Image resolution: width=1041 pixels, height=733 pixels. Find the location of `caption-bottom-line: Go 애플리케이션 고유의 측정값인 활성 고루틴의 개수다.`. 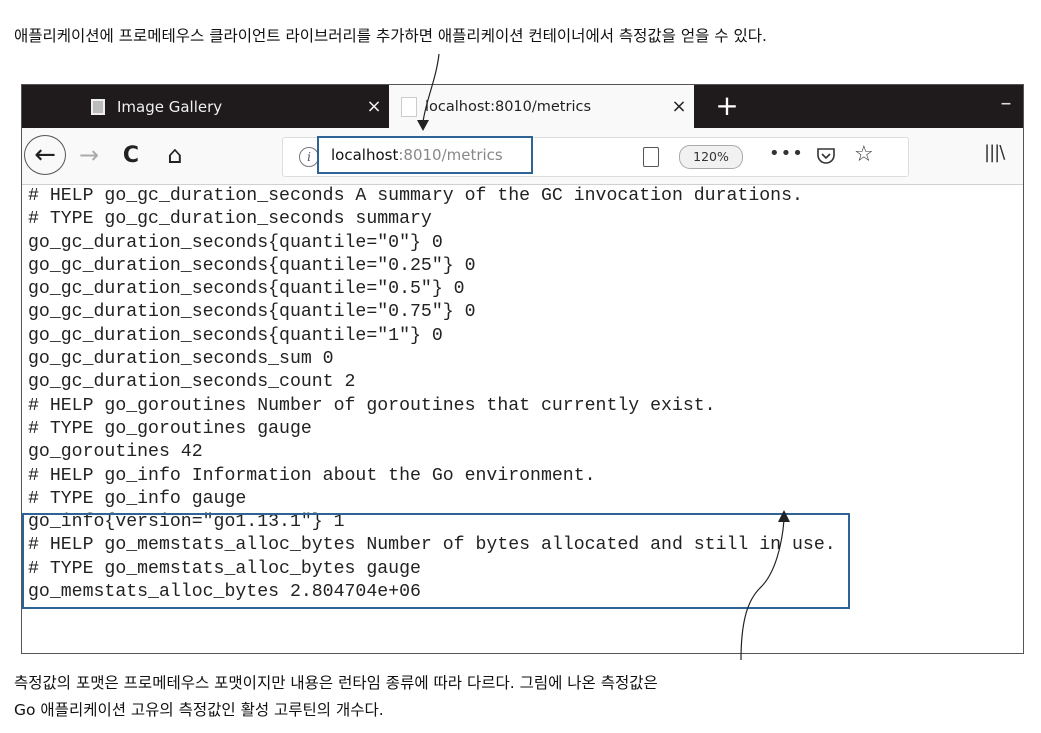

caption-bottom-line: Go 애플리케이션 고유의 측정값인 활성 고루틴의 개수다. is located at coordinates (199, 710).